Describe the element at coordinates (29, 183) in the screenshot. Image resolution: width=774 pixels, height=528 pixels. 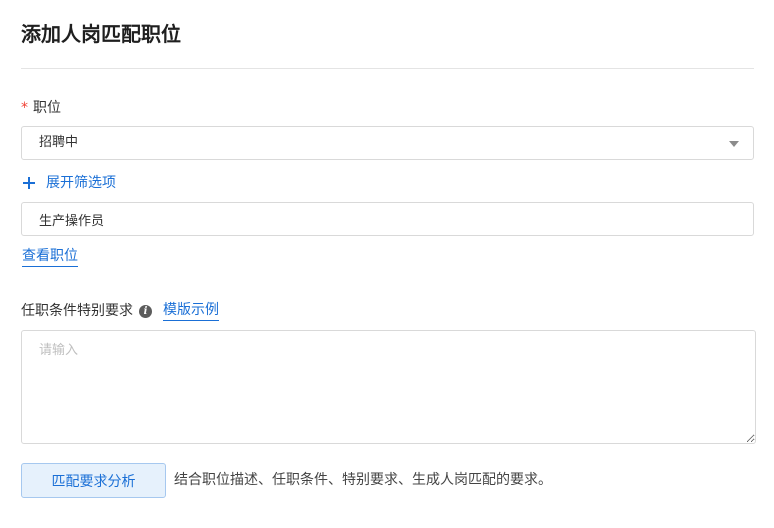
I see `plus-icon` at that location.